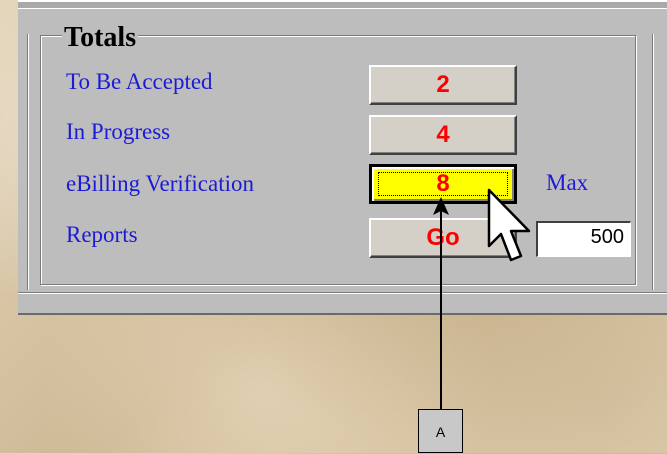  What do you see at coordinates (342, 293) in the screenshot?
I see `bottom-separator` at bounding box center [342, 293].